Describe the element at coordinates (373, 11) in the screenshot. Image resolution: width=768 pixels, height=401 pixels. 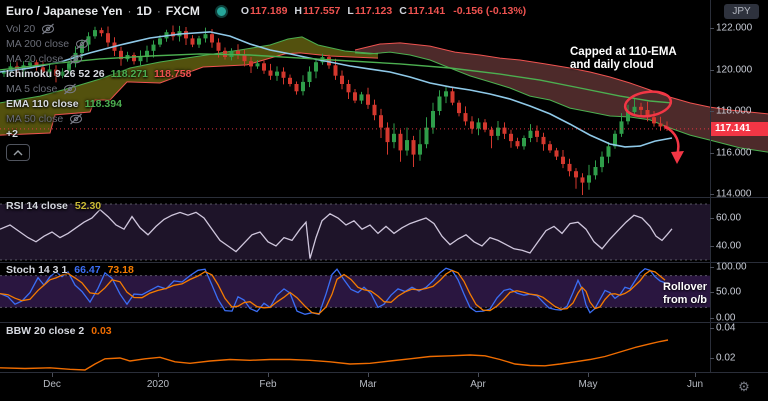
I see `low-value: 117.123` at that location.